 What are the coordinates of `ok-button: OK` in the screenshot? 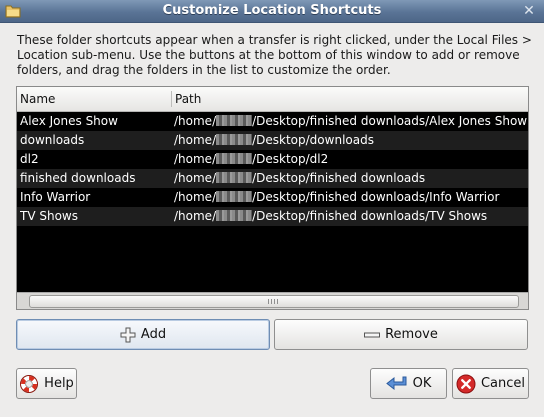 It's located at (408, 383).